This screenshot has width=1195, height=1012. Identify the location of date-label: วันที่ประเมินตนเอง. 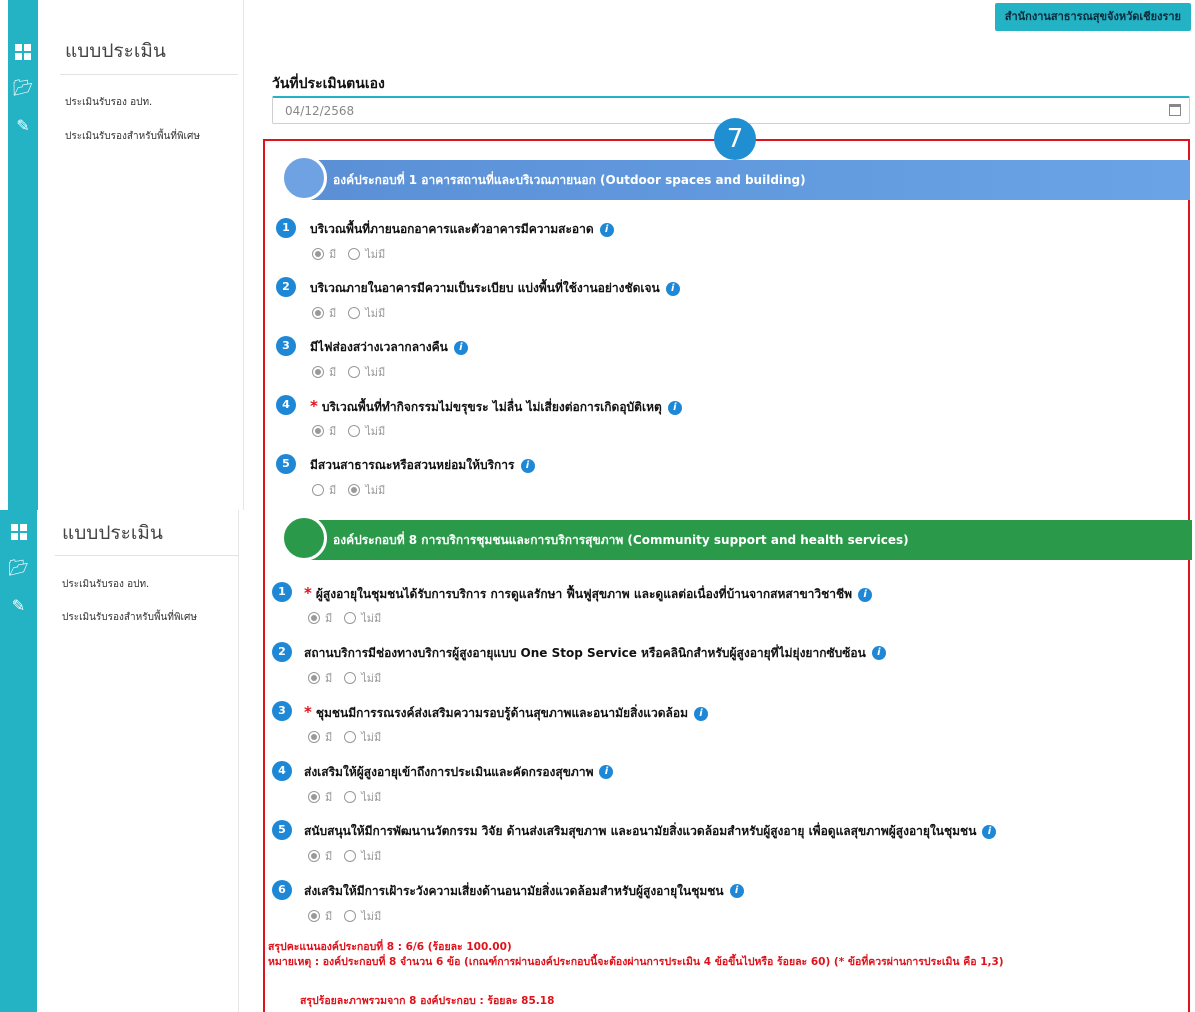
(328, 84).